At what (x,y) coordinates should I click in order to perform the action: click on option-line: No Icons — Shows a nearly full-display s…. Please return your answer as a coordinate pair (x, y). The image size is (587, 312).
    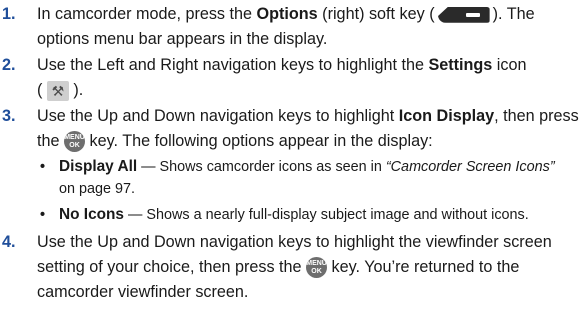
    Looking at the image, I should click on (322, 215).